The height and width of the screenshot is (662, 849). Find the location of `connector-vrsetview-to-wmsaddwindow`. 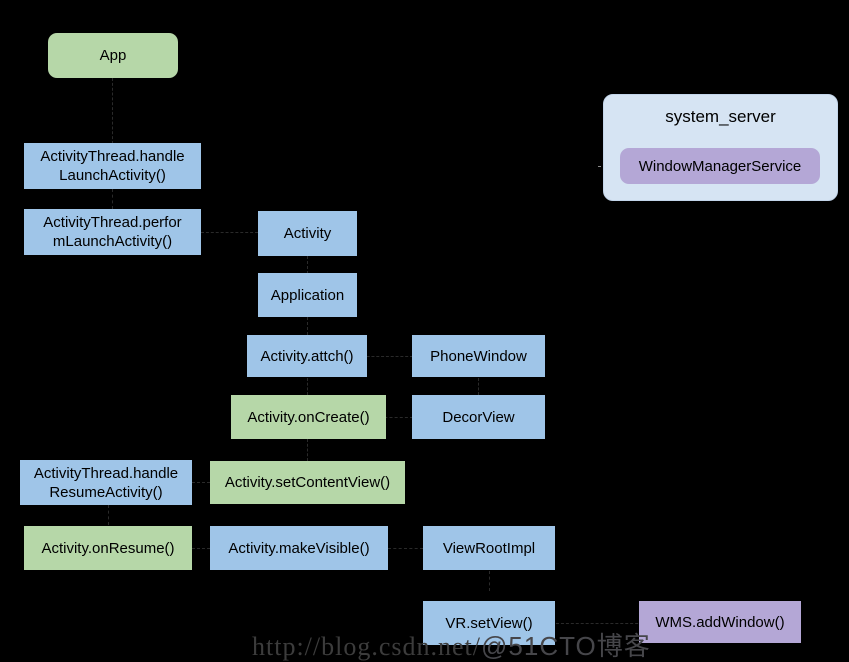

connector-vrsetview-to-wmsaddwindow is located at coordinates (602, 623).